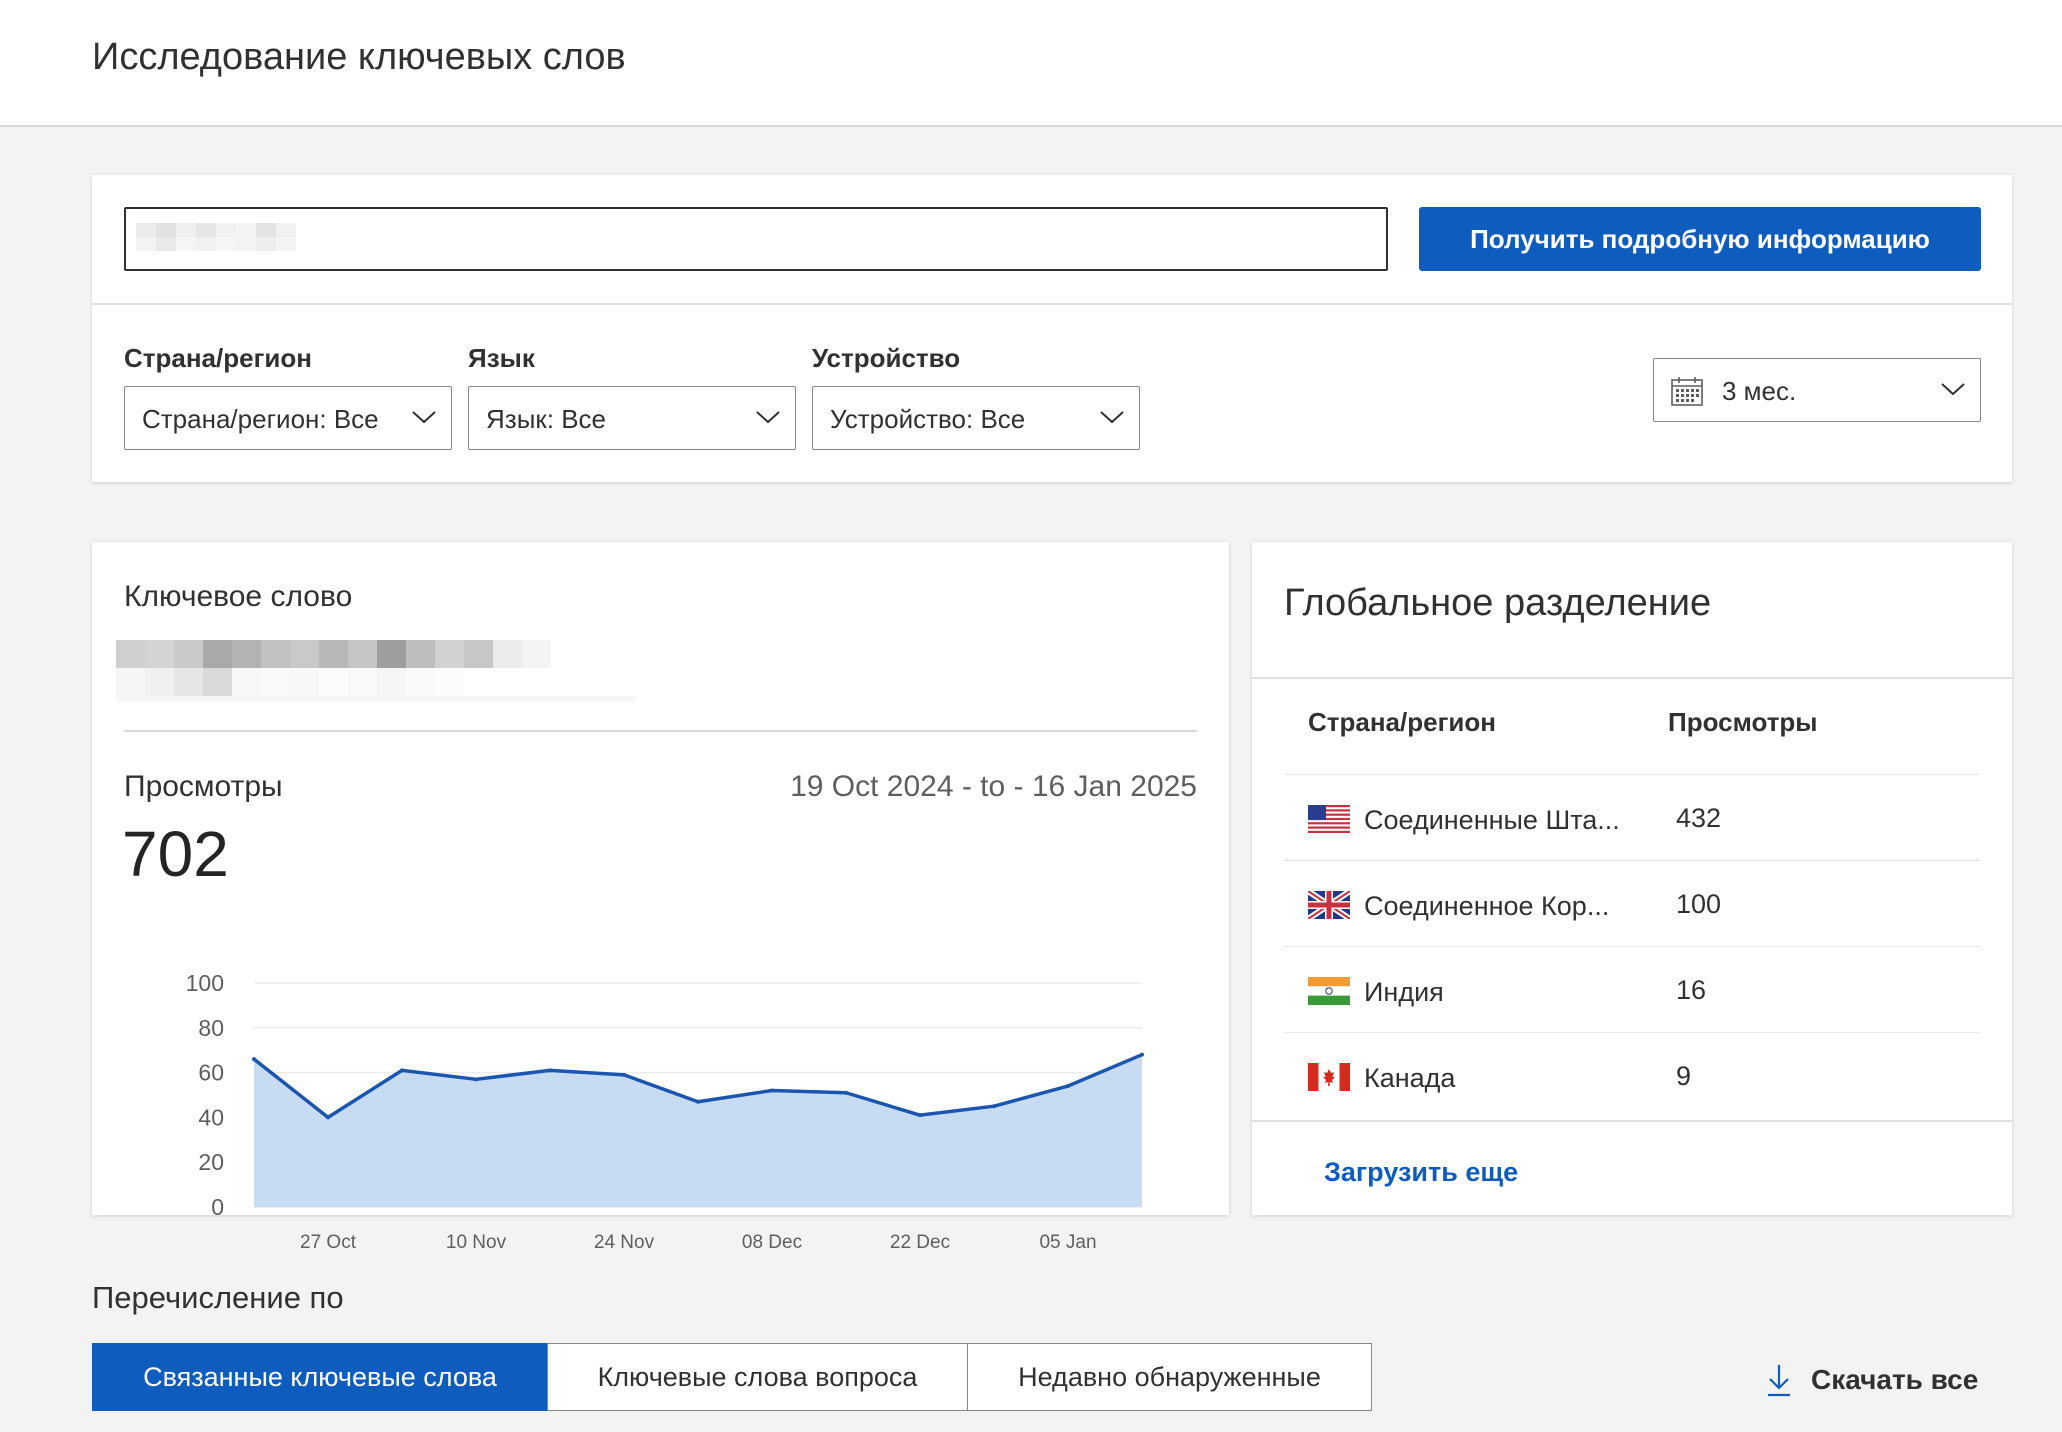  What do you see at coordinates (218, 358) in the screenshot?
I see `country-filter-label: Страна/регион` at bounding box center [218, 358].